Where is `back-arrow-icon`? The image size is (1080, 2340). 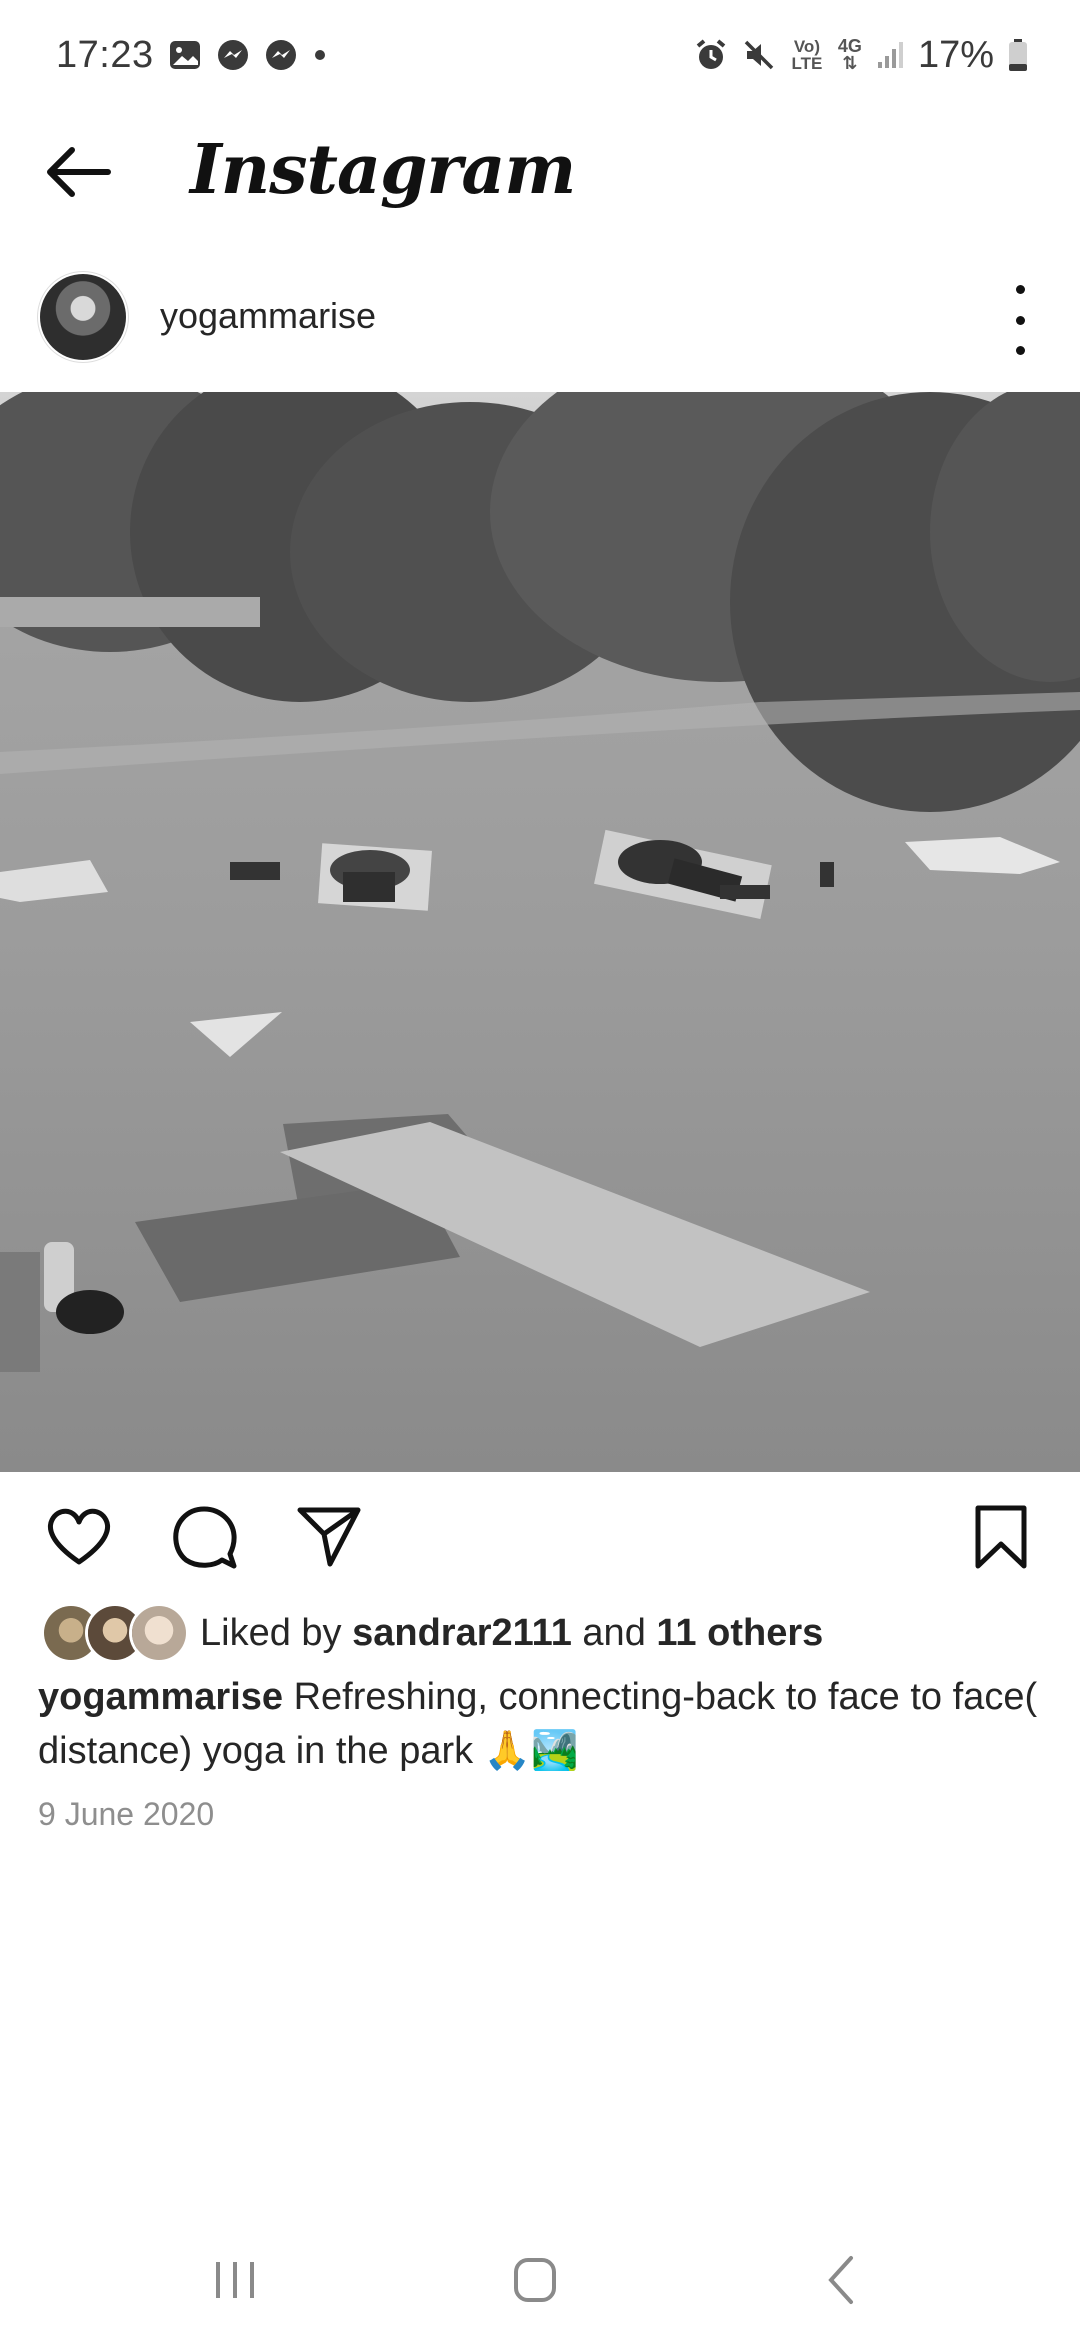
back-arrow-icon is located at coordinates (79, 172).